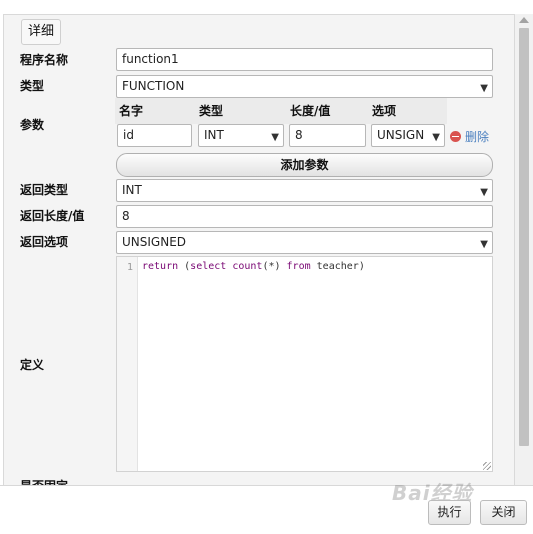 The image size is (533, 534). I want to click on program-name-input: function1, so click(304, 59).